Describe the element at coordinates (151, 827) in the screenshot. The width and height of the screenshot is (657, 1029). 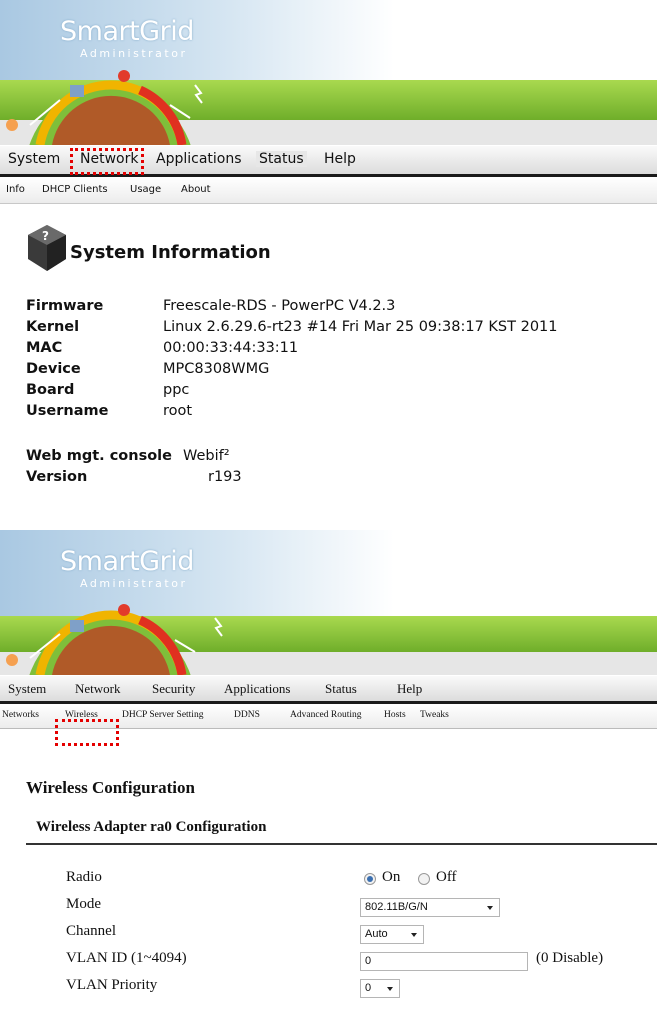
I see `adapter-heading: Wireless Adapter ra0 Configuration` at that location.